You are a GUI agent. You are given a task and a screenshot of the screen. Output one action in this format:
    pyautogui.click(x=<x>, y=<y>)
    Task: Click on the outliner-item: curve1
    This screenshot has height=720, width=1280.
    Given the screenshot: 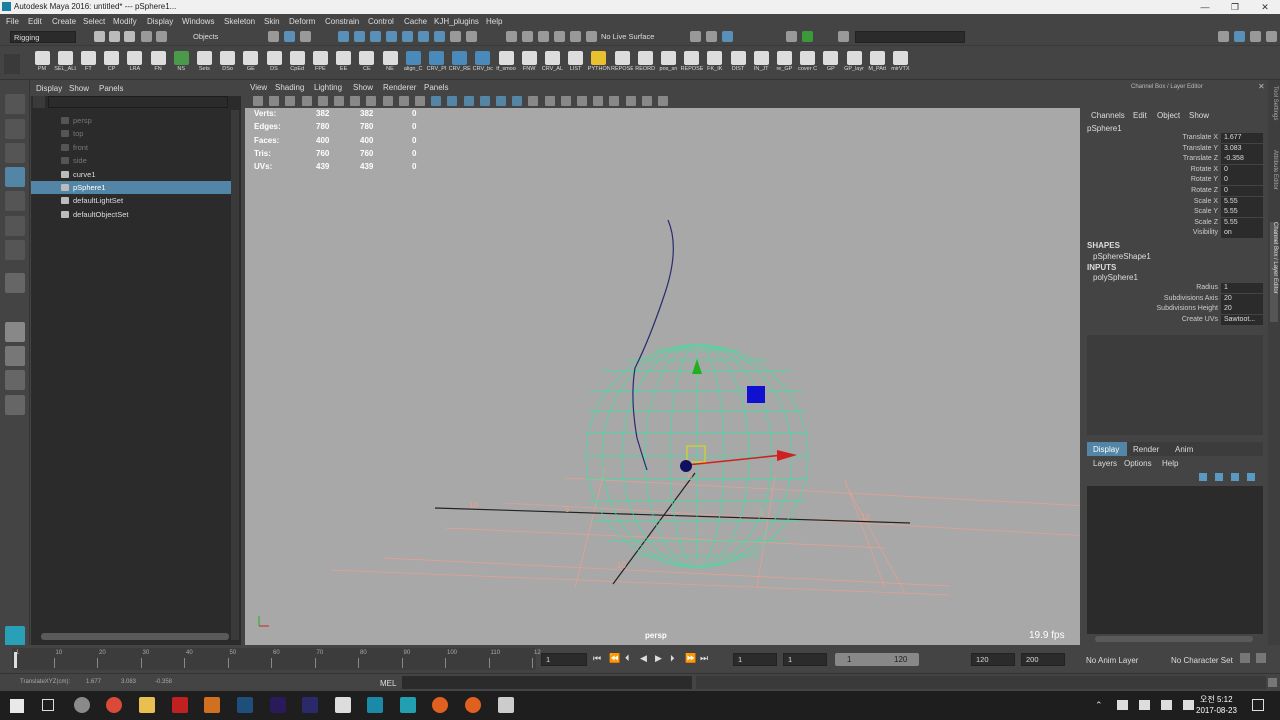 What is the action you would take?
    pyautogui.click(x=131, y=174)
    